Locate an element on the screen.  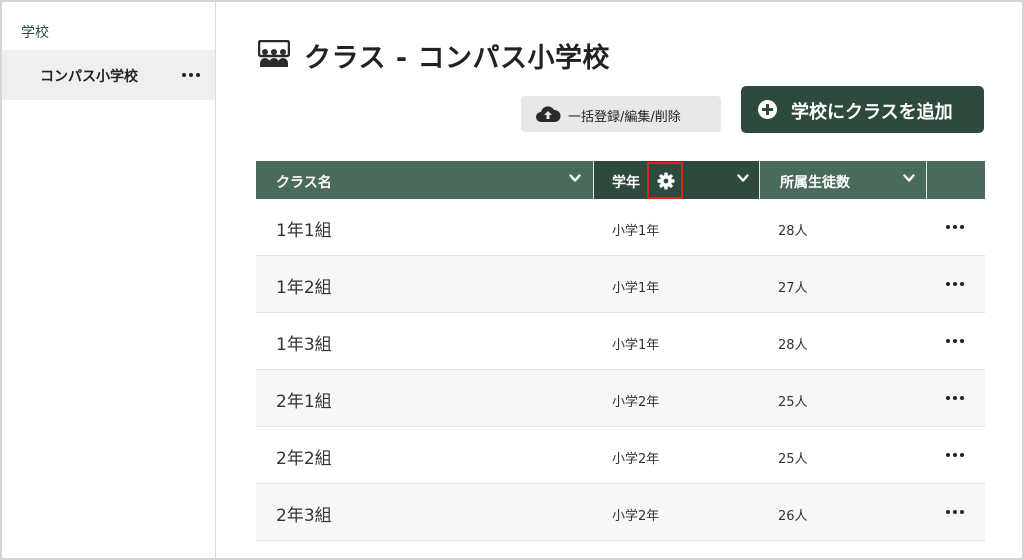
add-class-button: 学校にクラスを追加 is located at coordinates (862, 109).